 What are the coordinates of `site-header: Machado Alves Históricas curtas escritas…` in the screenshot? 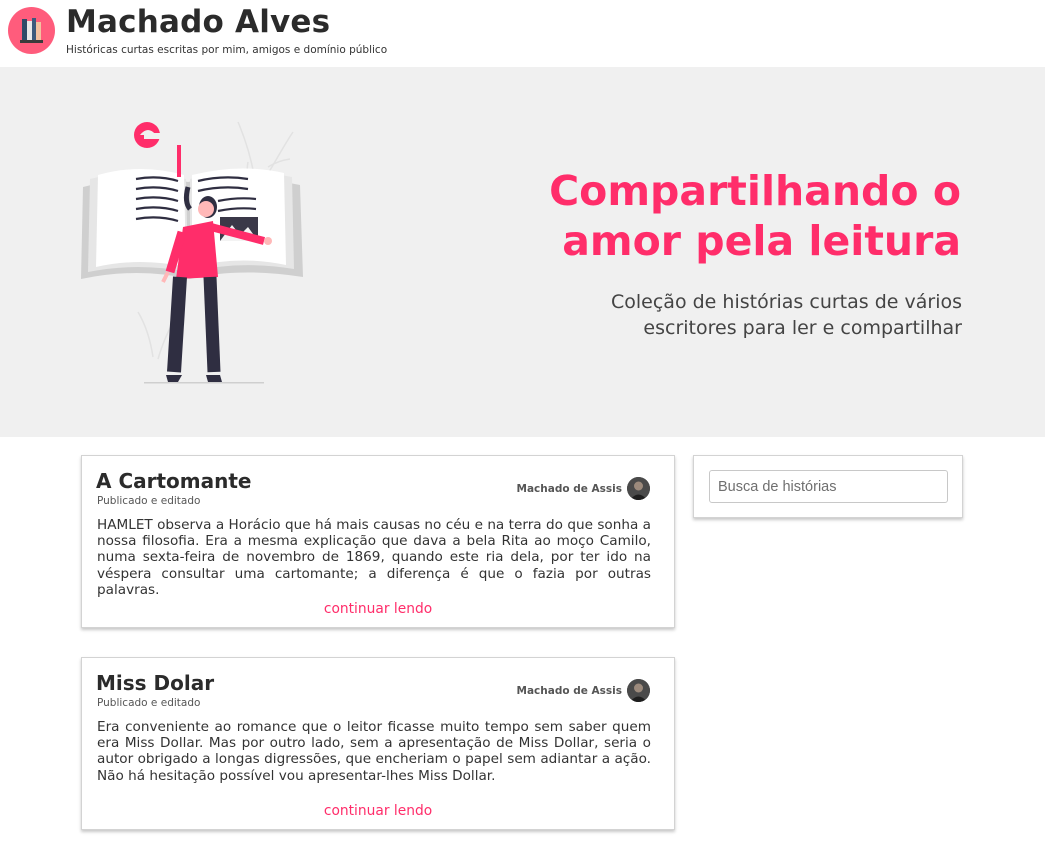 It's located at (522, 33).